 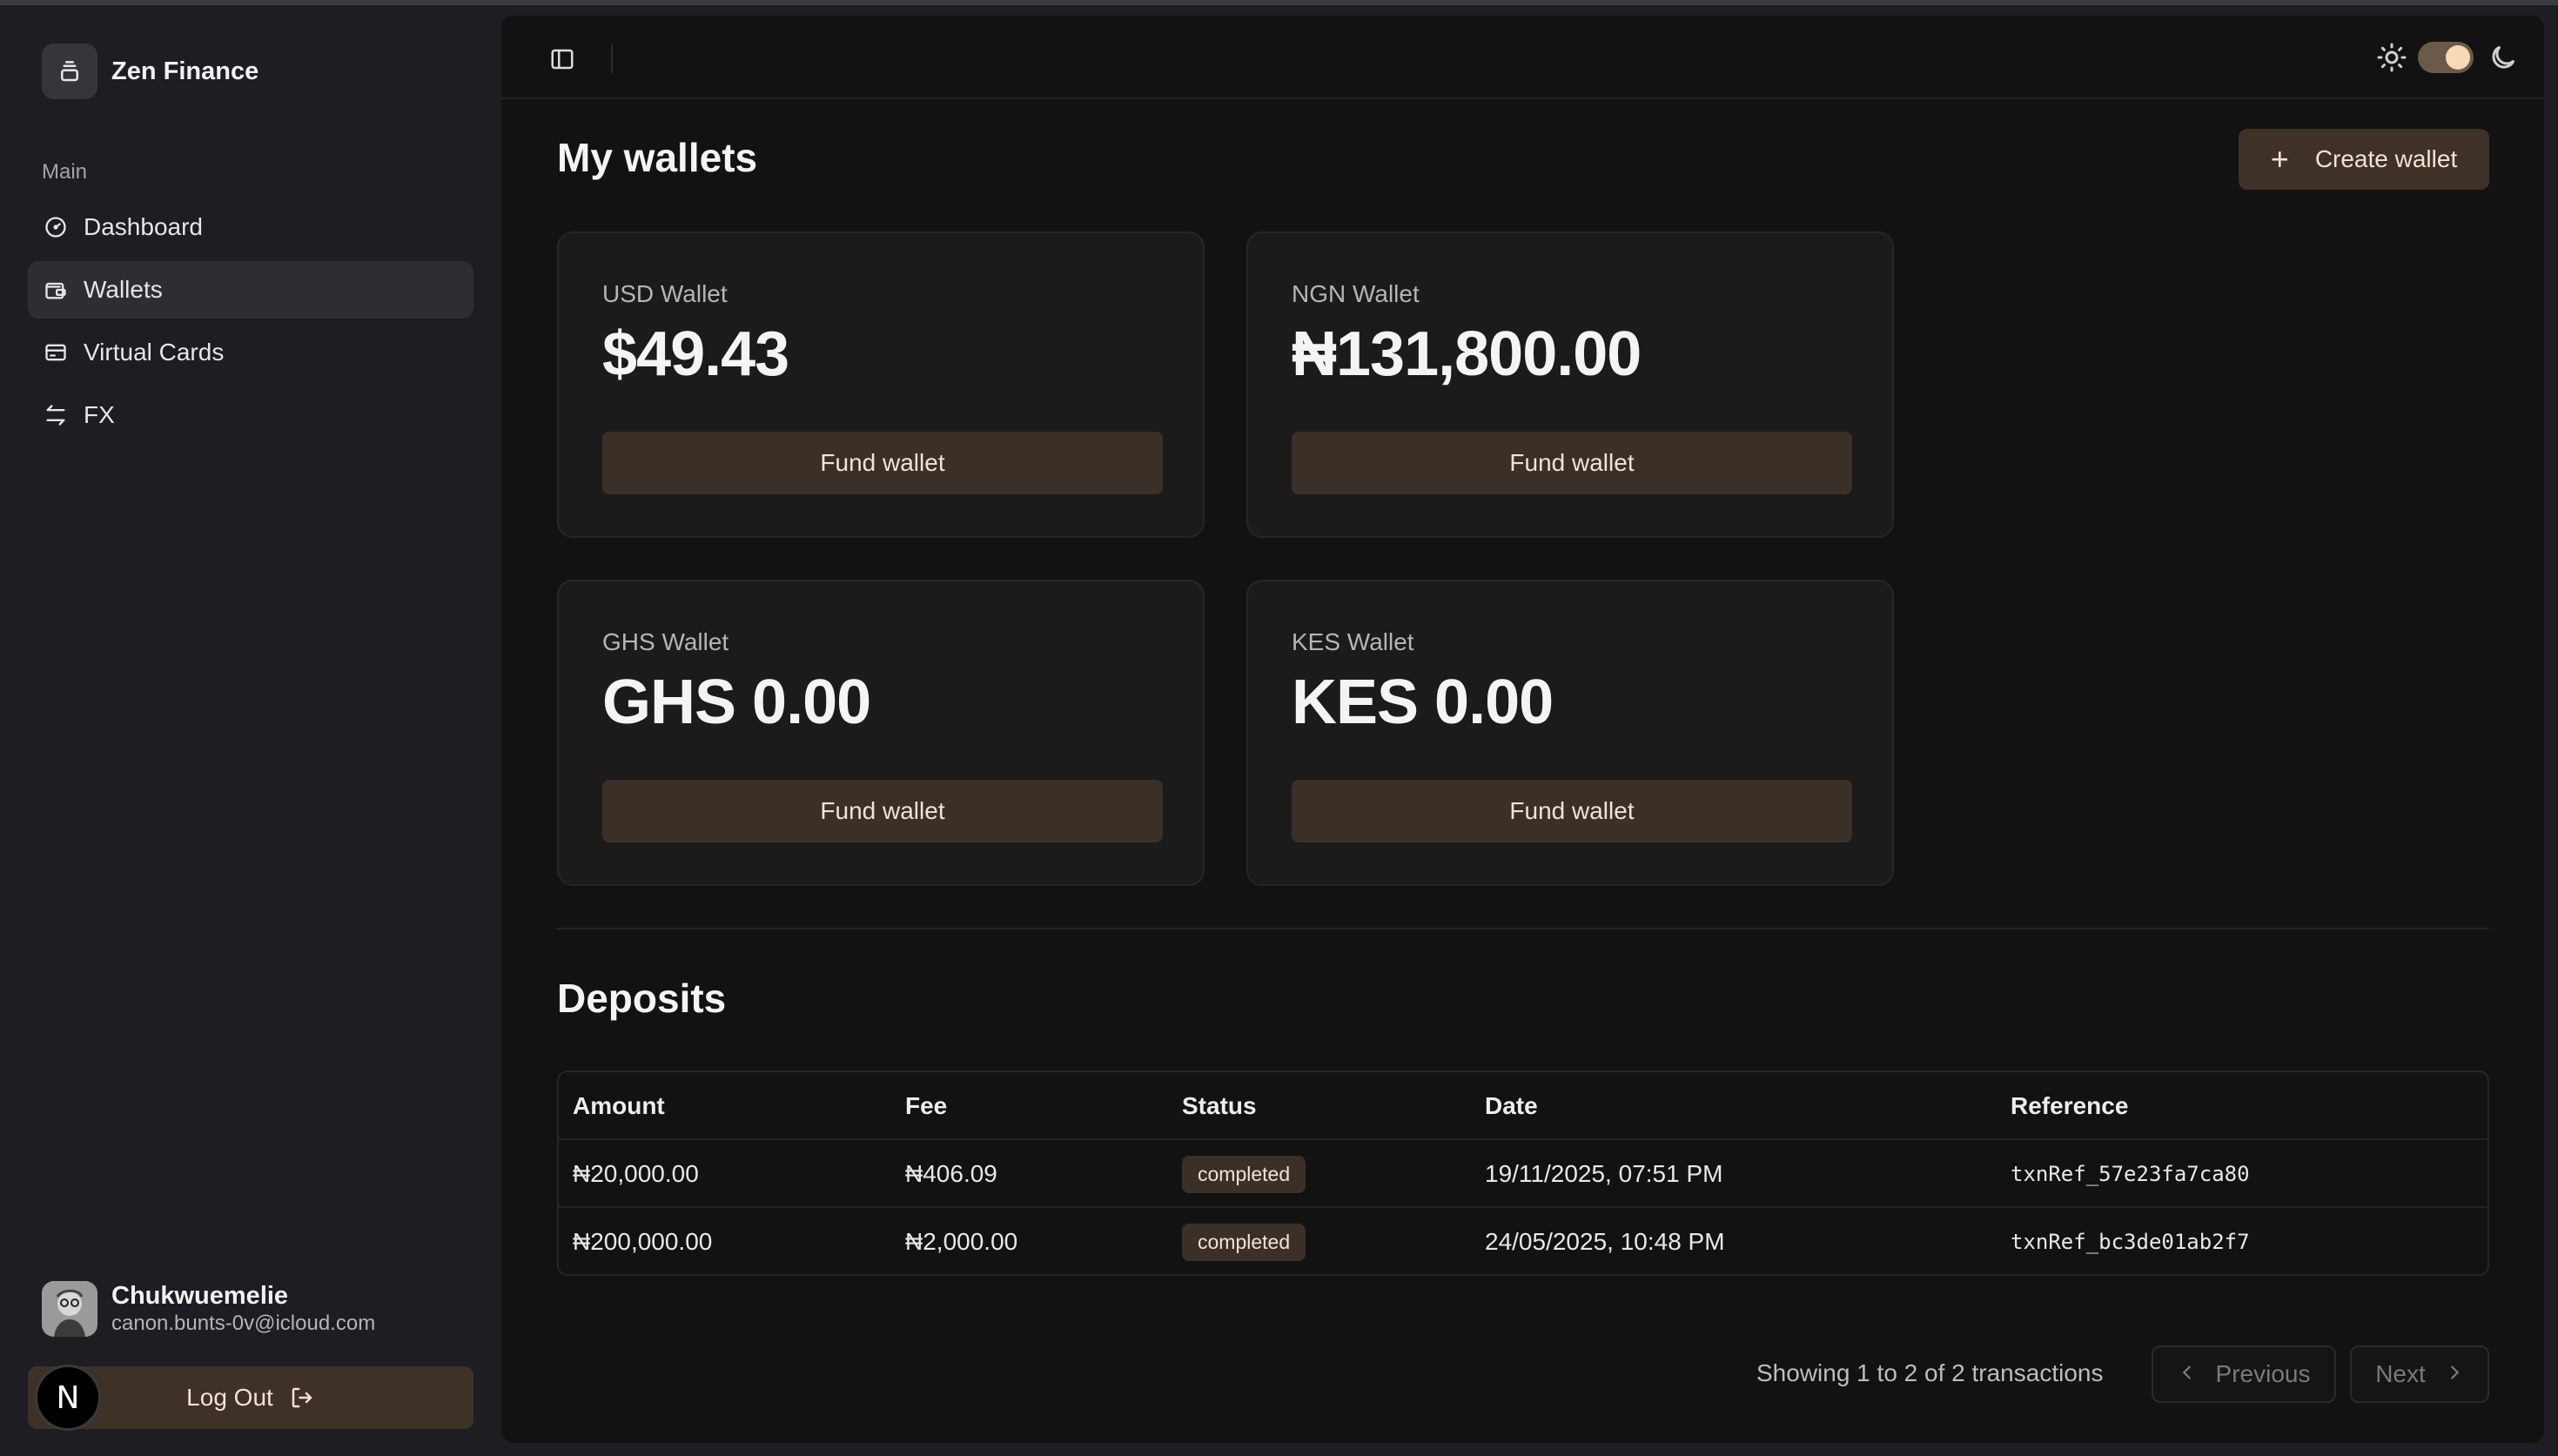 What do you see at coordinates (1605, 1241) in the screenshot?
I see `date-cell: 24/05/2025, 10:48 PM` at bounding box center [1605, 1241].